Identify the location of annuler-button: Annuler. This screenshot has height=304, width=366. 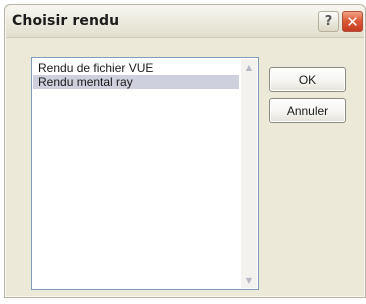
(307, 110).